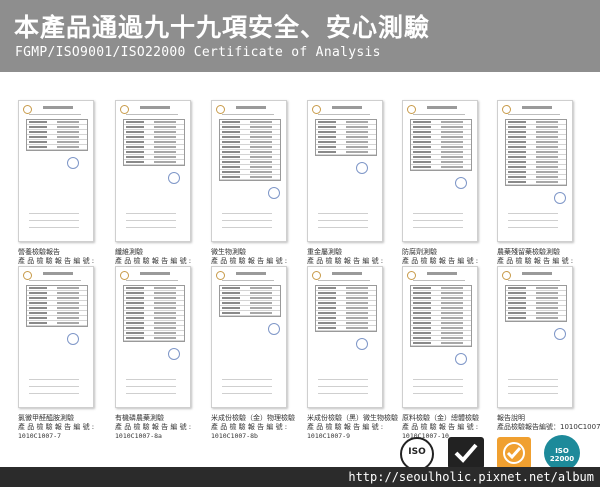 This screenshot has height=487, width=600. I want to click on iso22000-certification-logo: ISO 22000, so click(562, 453).